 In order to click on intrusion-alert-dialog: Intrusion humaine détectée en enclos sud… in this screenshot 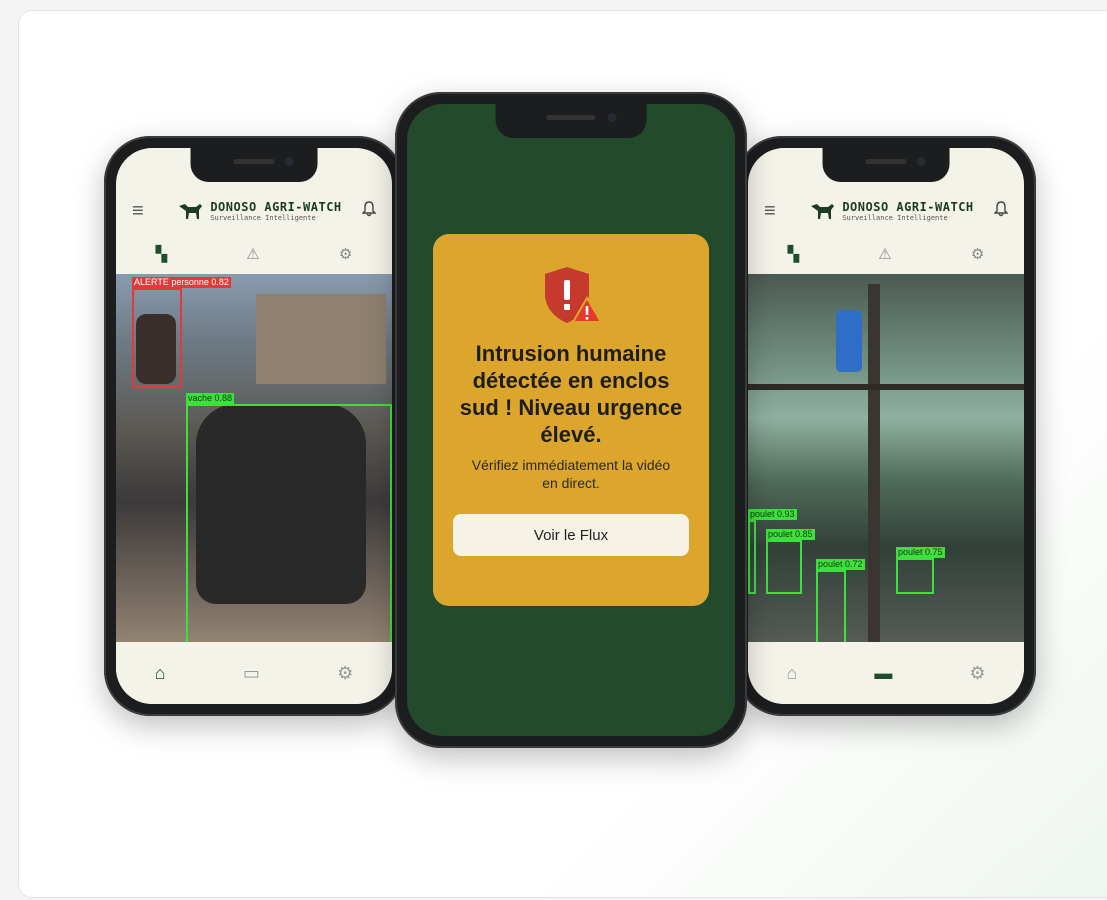, I will do `click(571, 420)`.